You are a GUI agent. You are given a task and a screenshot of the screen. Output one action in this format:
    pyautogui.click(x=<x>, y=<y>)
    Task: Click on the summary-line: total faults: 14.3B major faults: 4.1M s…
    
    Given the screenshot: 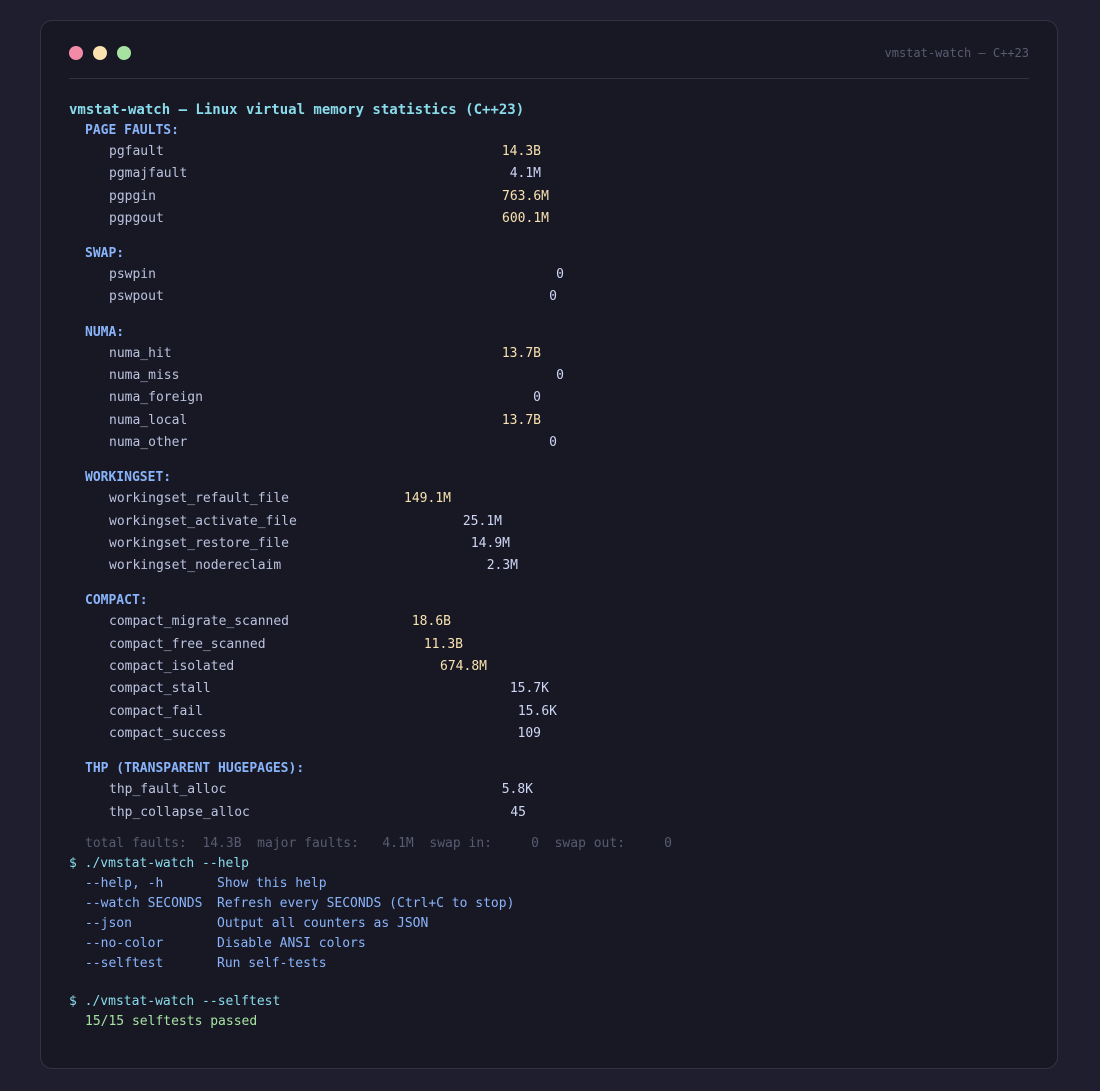 What is the action you would take?
    pyautogui.click(x=378, y=843)
    